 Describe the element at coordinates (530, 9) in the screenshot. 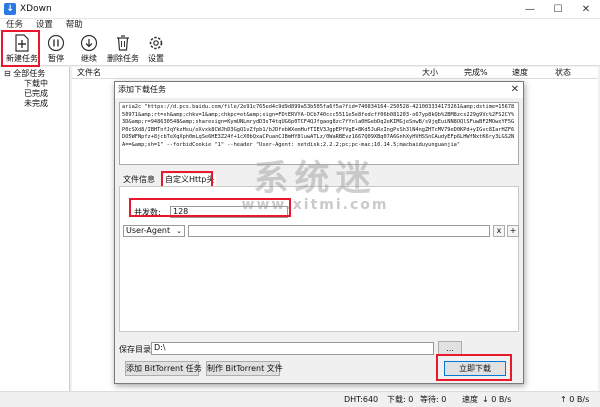

I see `minimize-button: —` at that location.